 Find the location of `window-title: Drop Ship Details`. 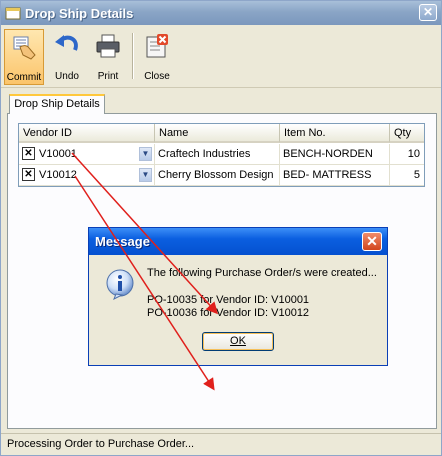

window-title: Drop Ship Details is located at coordinates (79, 13).